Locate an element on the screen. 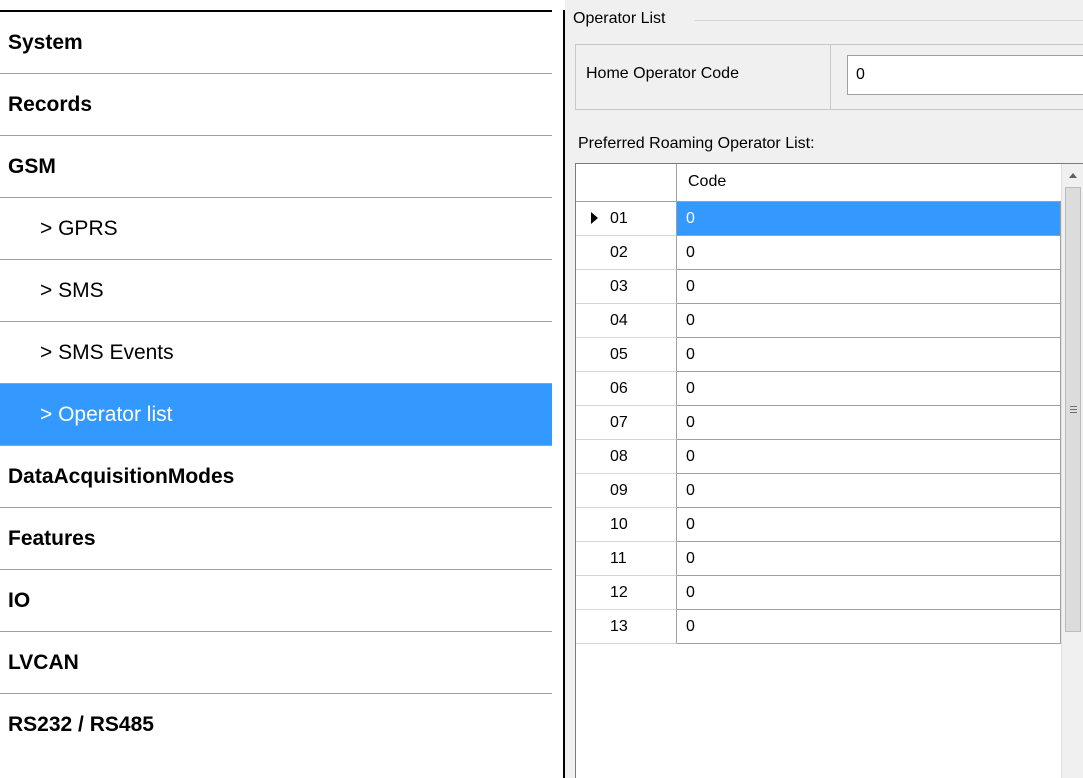  table-row: 13 0 is located at coordinates (818, 627).